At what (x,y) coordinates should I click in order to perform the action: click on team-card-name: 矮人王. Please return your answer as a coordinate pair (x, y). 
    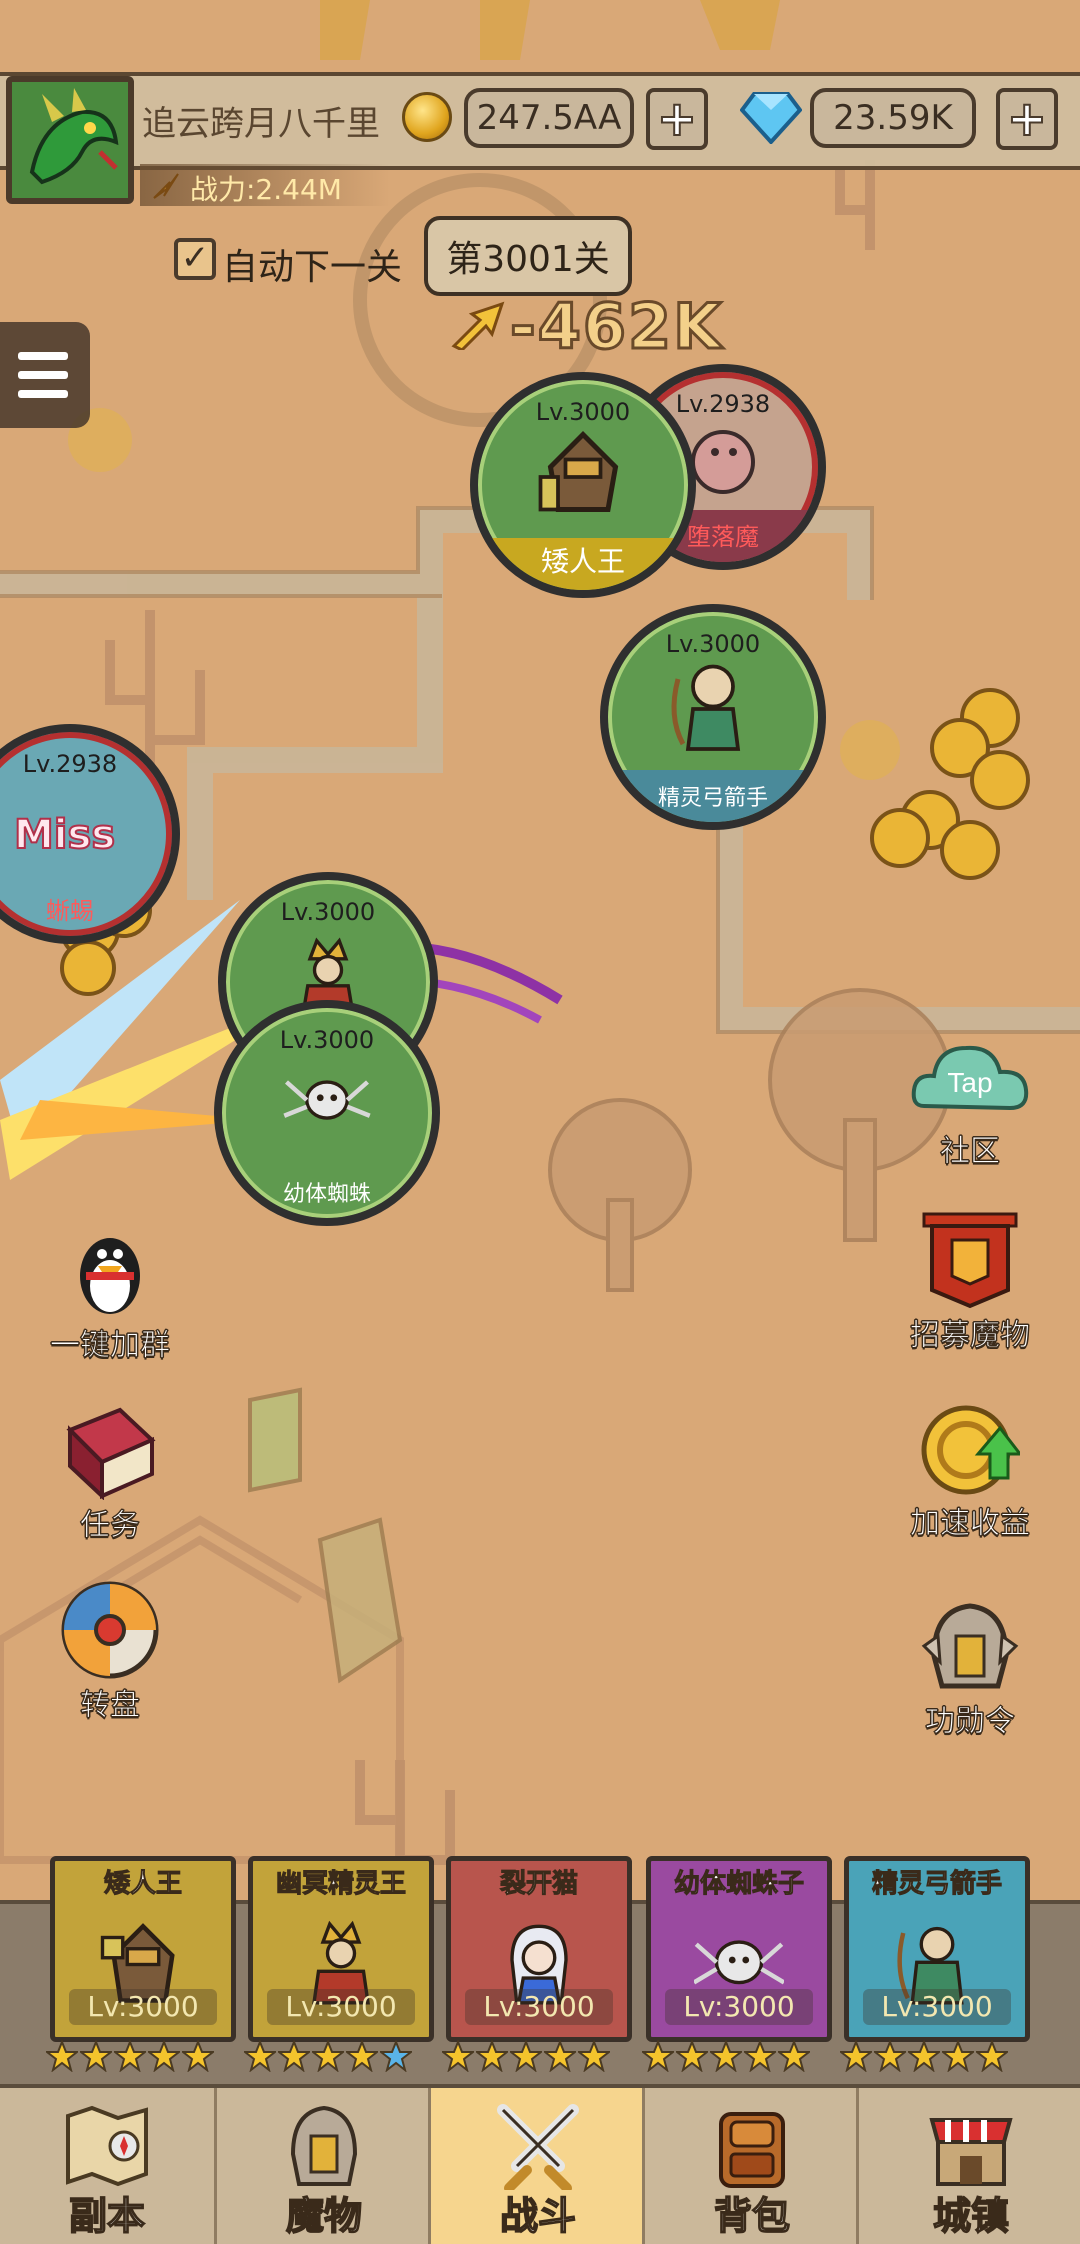
    Looking at the image, I should click on (142, 1884).